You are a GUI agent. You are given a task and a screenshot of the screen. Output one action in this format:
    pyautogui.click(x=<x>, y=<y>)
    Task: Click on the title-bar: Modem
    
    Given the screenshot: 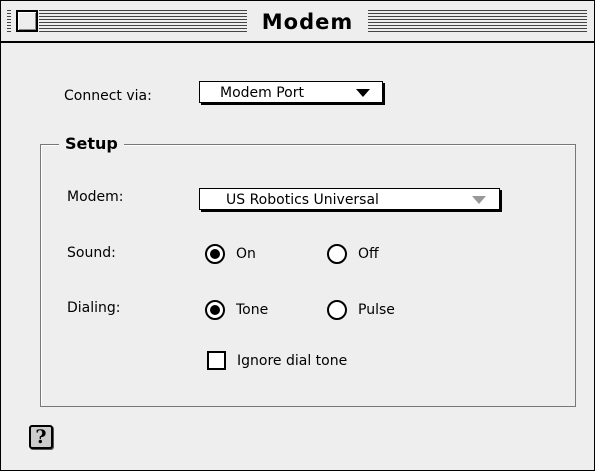 What is the action you would take?
    pyautogui.click(x=297, y=22)
    